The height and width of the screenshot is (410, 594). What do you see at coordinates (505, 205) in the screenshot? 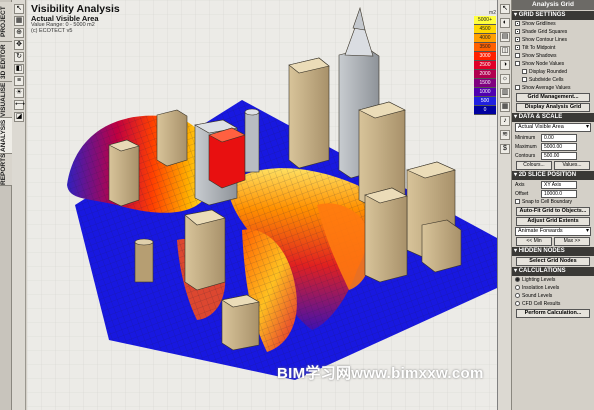
I see `right-toolbar: ↖ ◐ ▤ ◫ ◑ ☼ ▥ ▦ ♪ ≋ $` at bounding box center [505, 205].